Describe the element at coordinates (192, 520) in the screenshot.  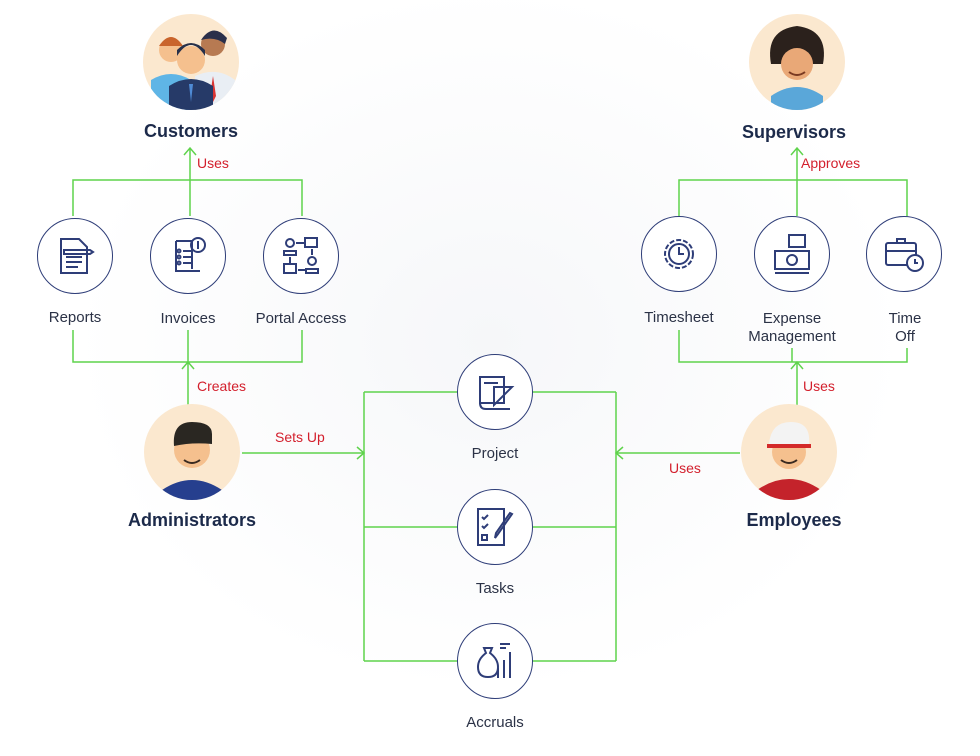
I see `administrators-label: Administrators` at that location.